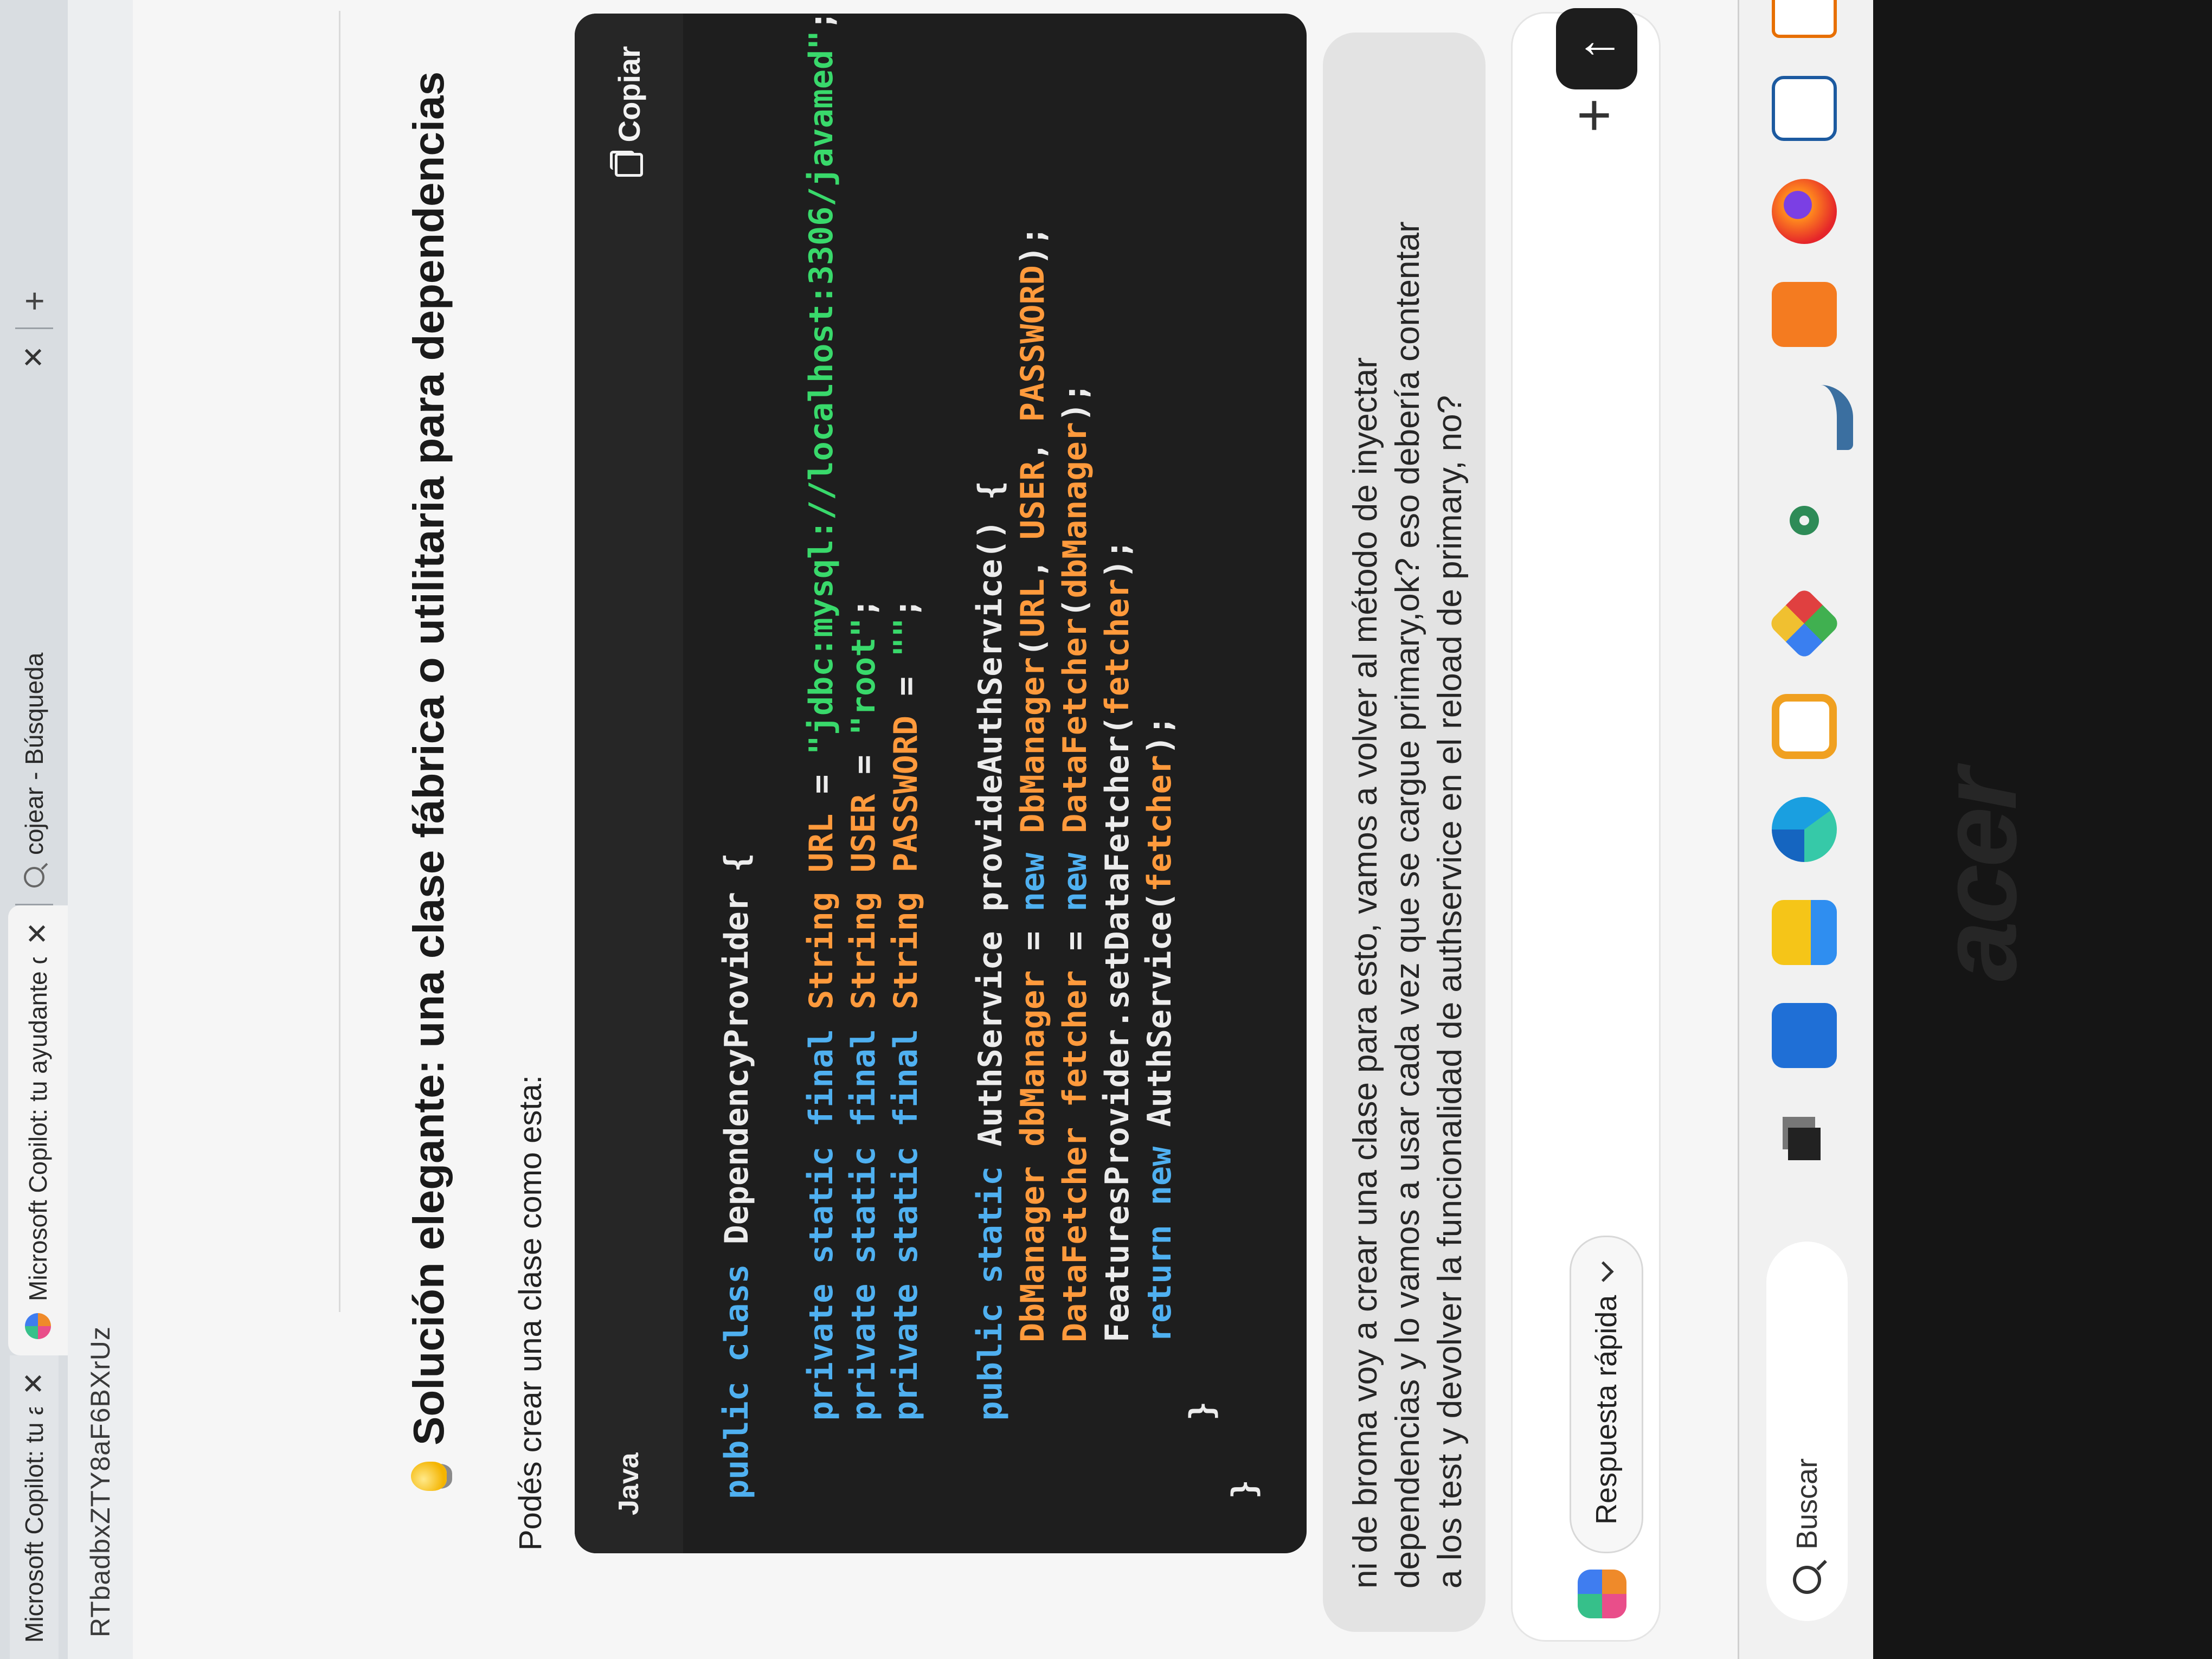 The width and height of the screenshot is (2212, 1659). Describe the element at coordinates (339, 661) in the screenshot. I see `divider` at that location.